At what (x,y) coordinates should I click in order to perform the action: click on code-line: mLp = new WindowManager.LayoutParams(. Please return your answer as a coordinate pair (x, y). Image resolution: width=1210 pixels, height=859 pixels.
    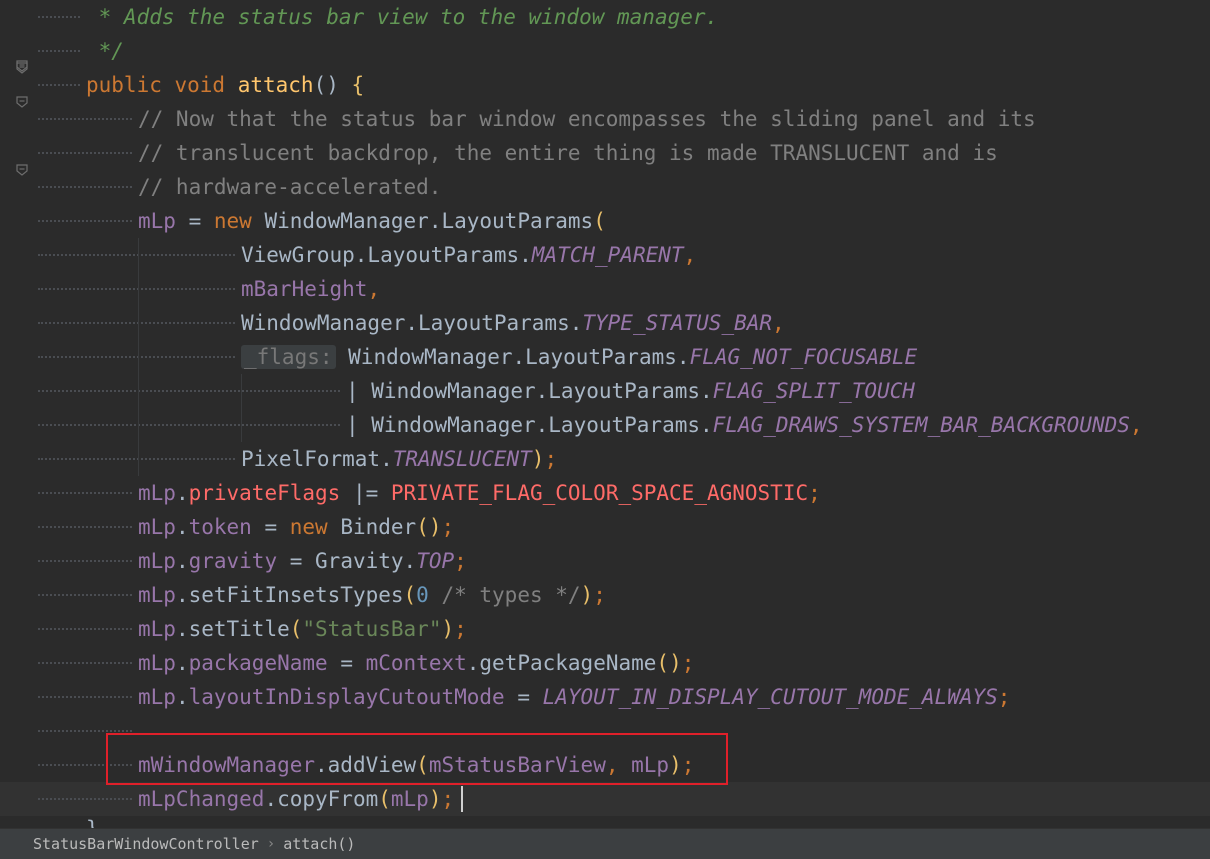
    Looking at the image, I should click on (605, 221).